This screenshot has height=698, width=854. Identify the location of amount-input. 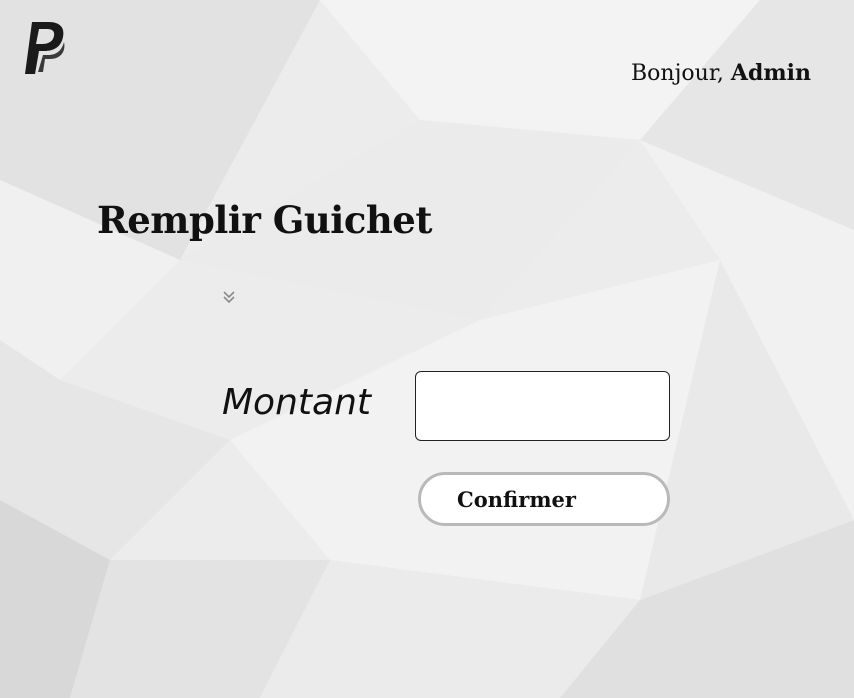
(542, 406).